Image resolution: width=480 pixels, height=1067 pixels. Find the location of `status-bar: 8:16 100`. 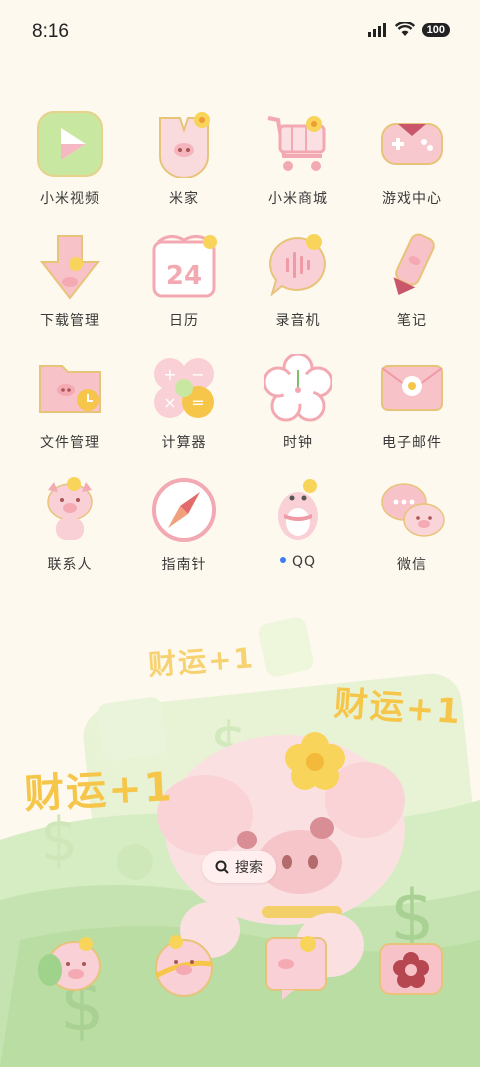

status-bar: 8:16 100 is located at coordinates (240, 32).